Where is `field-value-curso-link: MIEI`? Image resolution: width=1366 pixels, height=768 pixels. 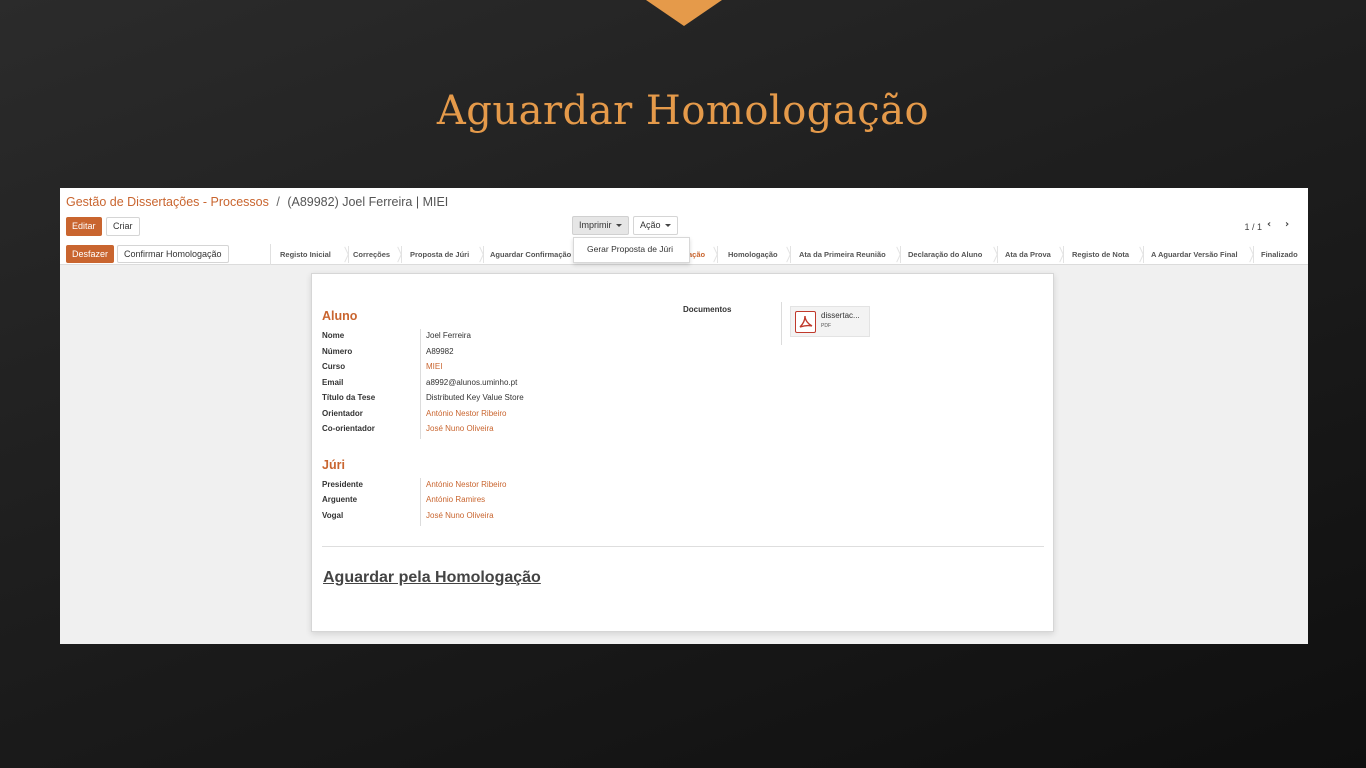 field-value-curso-link: MIEI is located at coordinates (434, 366).